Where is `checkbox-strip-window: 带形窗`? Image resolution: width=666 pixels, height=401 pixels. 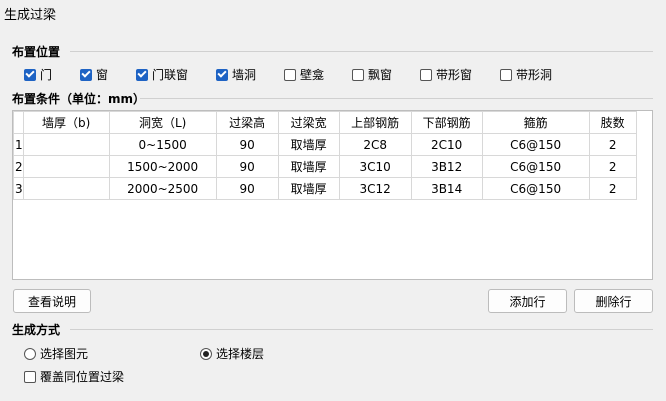
checkbox-strip-window: 带形窗 is located at coordinates (446, 74).